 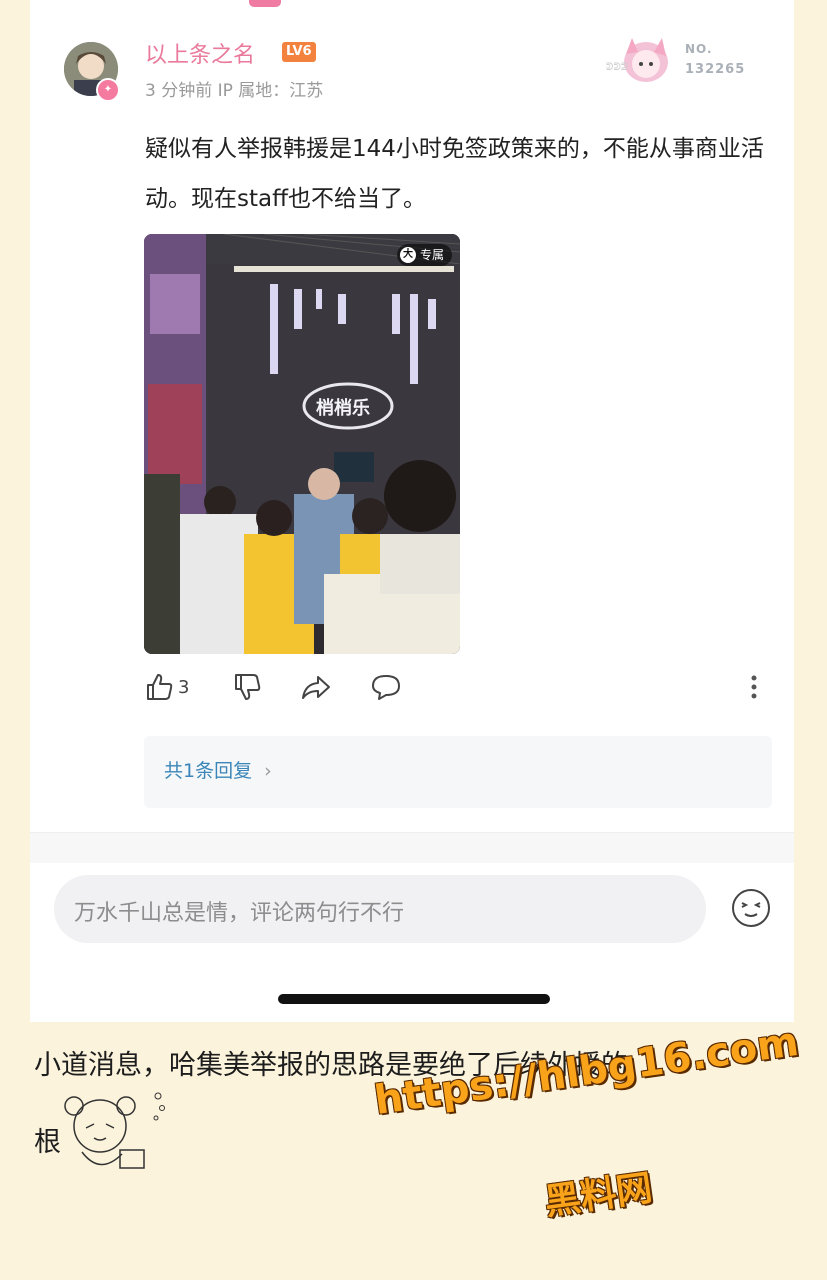 I want to click on post-actions: 3, so click(x=454, y=692).